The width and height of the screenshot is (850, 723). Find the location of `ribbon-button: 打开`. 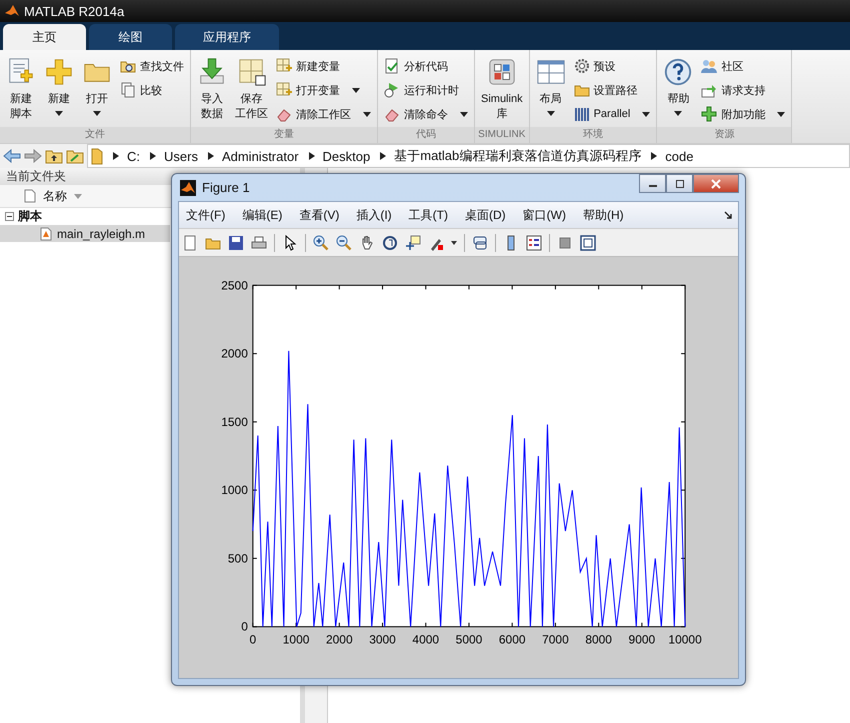

ribbon-button: 打开 is located at coordinates (97, 90).